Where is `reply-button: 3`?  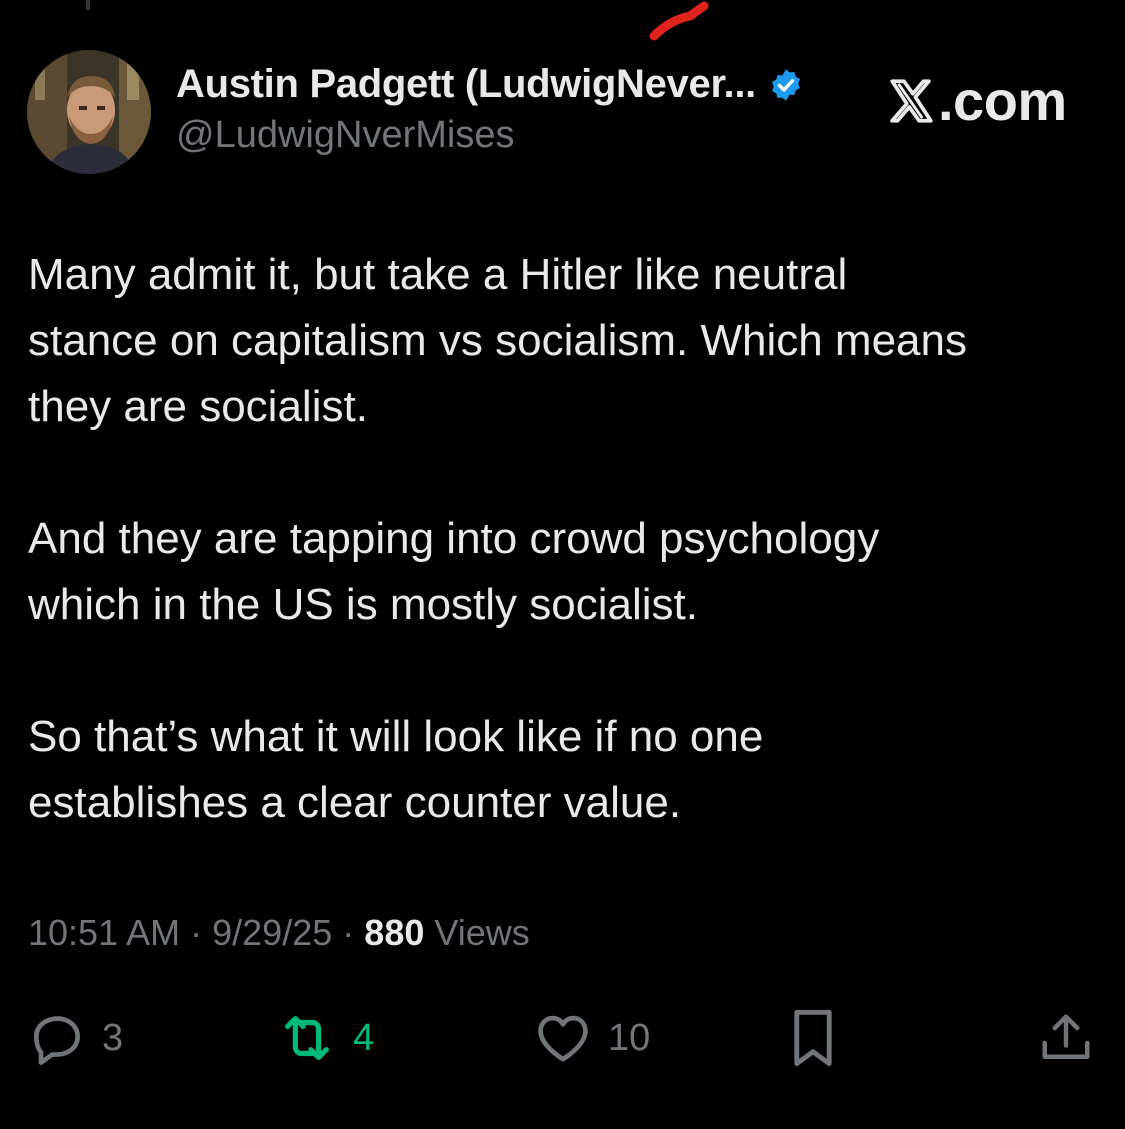 reply-button: 3 is located at coordinates (74, 1038).